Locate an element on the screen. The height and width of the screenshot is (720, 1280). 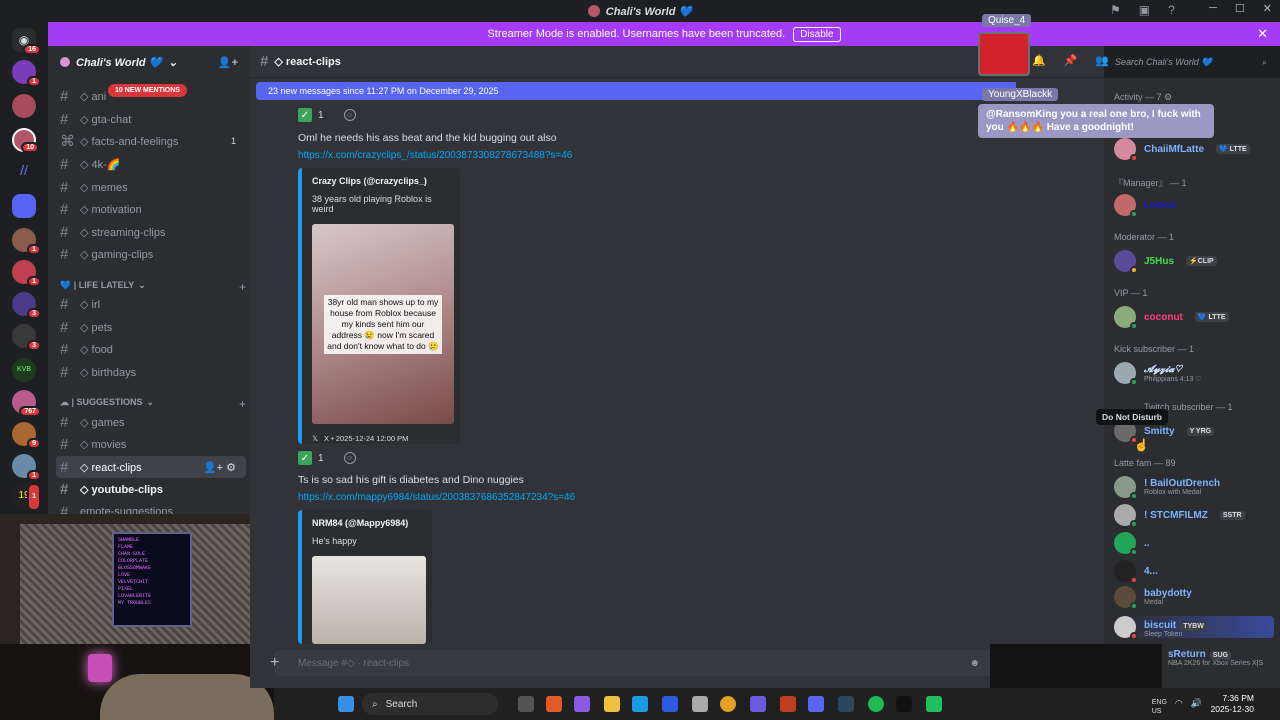
channel-item: # ◇ youtube-clips is located at coordinates (151, 489).